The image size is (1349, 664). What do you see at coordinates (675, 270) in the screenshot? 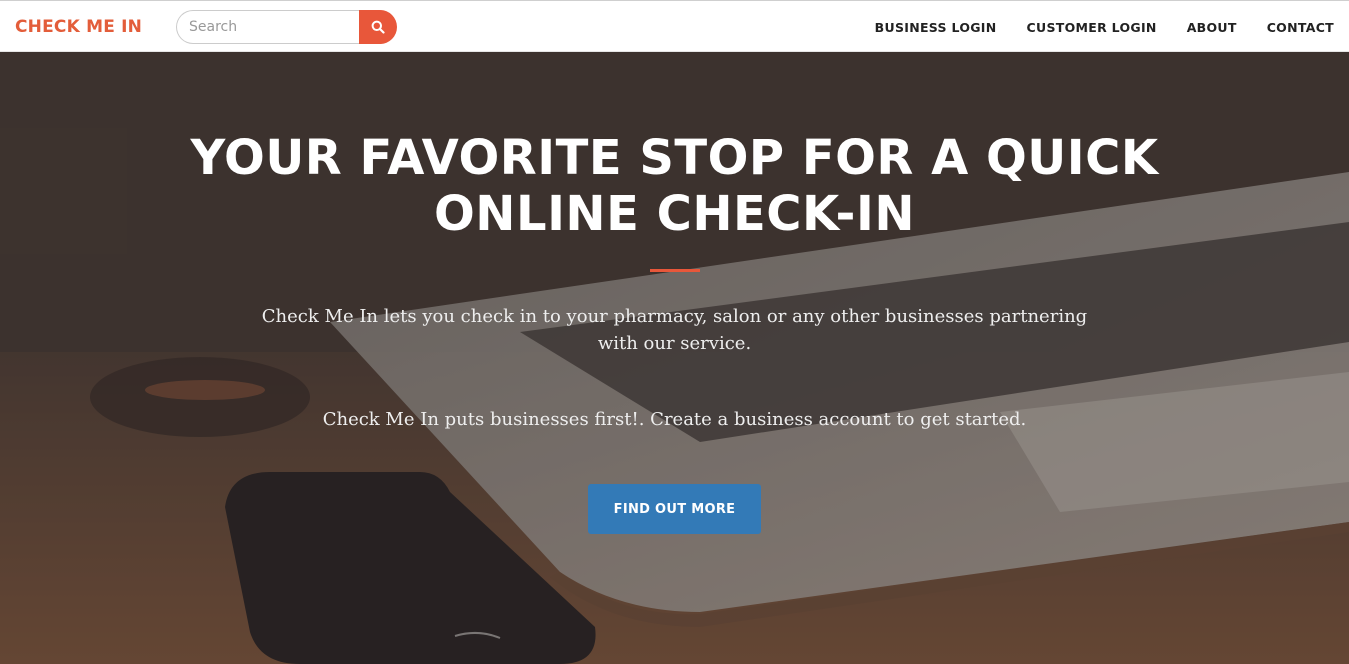
I see `hero-divider` at bounding box center [675, 270].